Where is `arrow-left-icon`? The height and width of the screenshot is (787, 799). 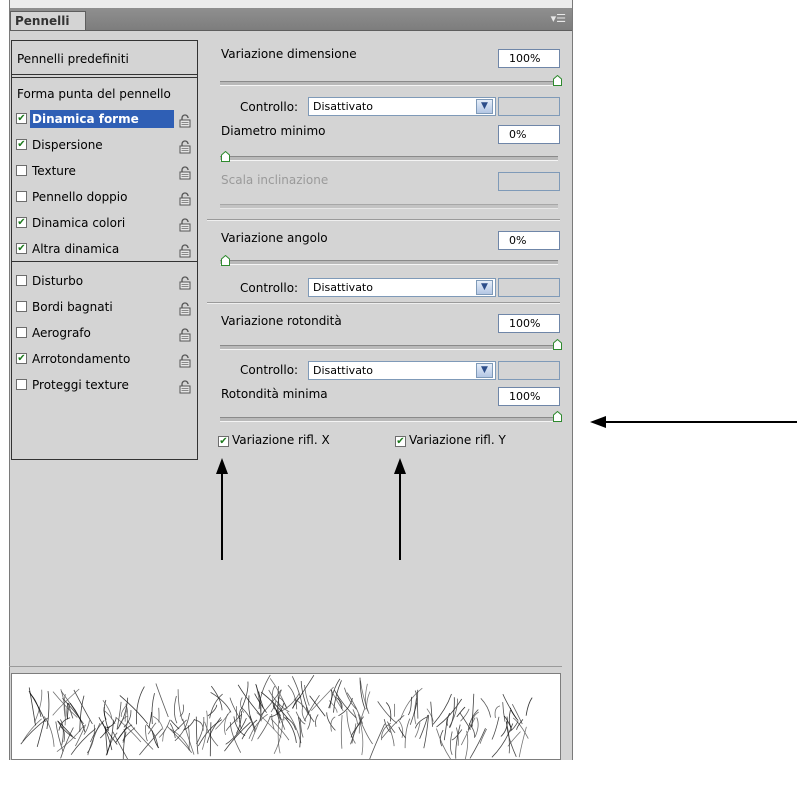 arrow-left-icon is located at coordinates (693, 422).